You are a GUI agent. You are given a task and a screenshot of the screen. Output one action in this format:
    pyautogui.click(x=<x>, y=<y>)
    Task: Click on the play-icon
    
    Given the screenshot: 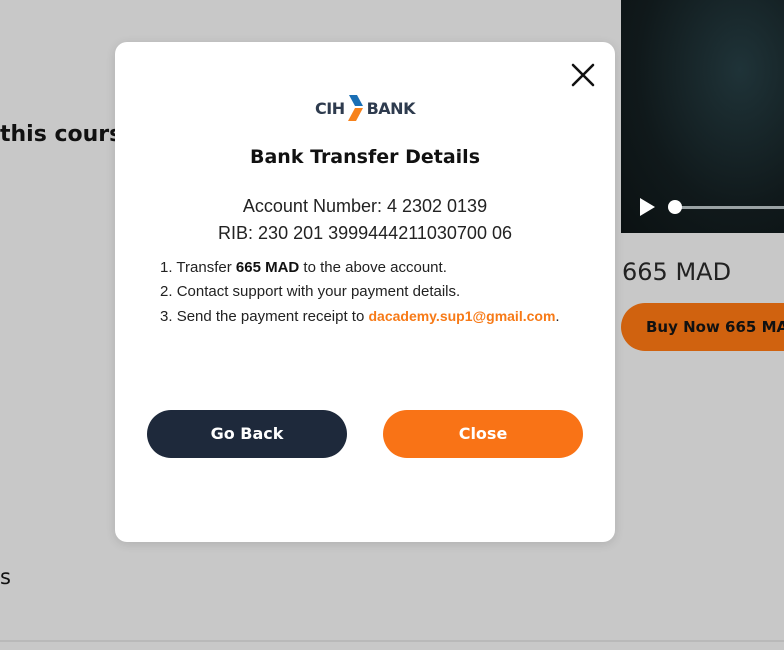 What is the action you would take?
    pyautogui.click(x=647, y=207)
    